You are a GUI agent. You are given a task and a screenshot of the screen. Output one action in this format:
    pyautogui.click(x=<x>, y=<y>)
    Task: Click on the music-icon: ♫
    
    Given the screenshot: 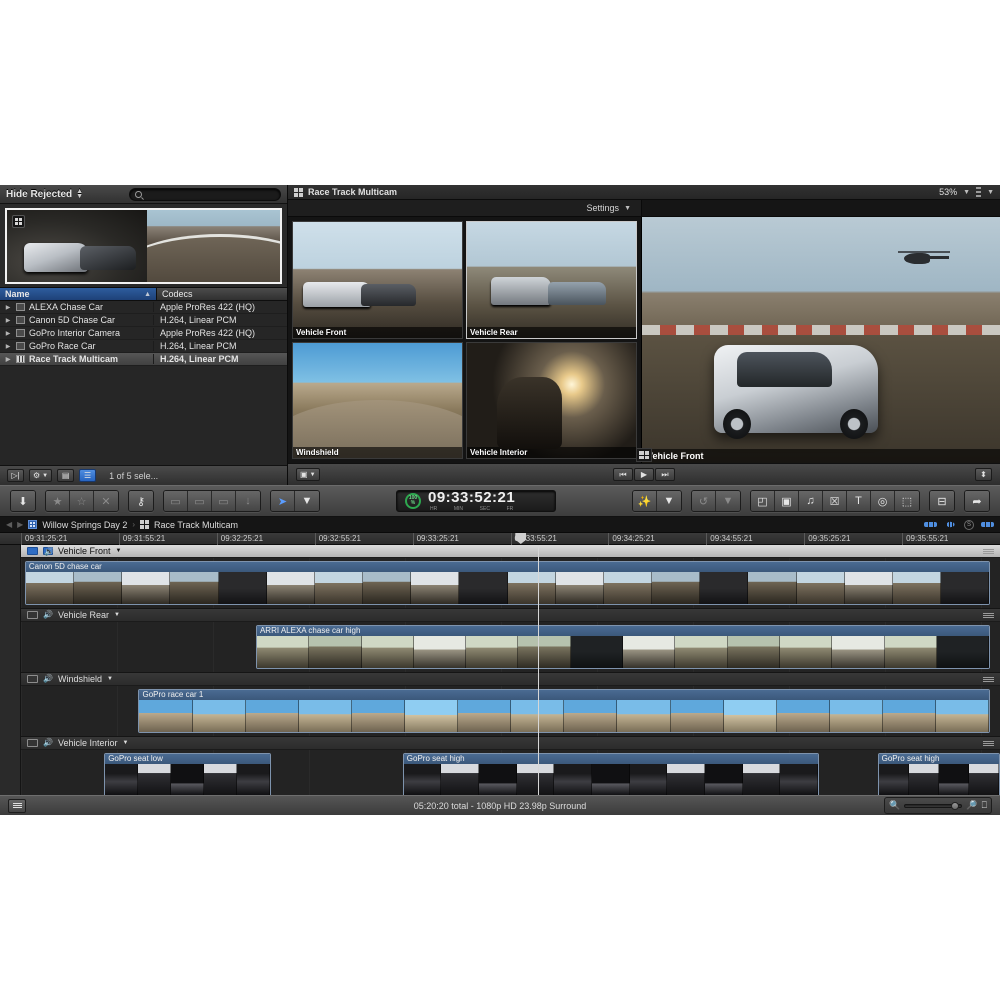 What is the action you would take?
    pyautogui.click(x=811, y=501)
    